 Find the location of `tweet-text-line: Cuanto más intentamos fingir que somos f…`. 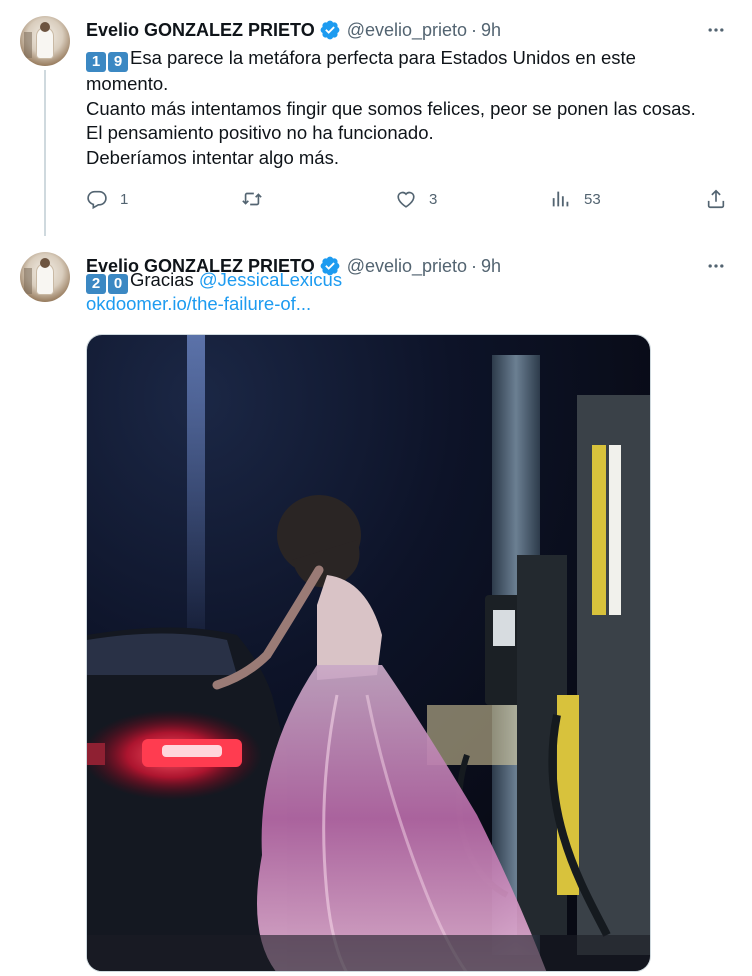

tweet-text-line: Cuanto más intentamos fingir que somos f… is located at coordinates (391, 108).